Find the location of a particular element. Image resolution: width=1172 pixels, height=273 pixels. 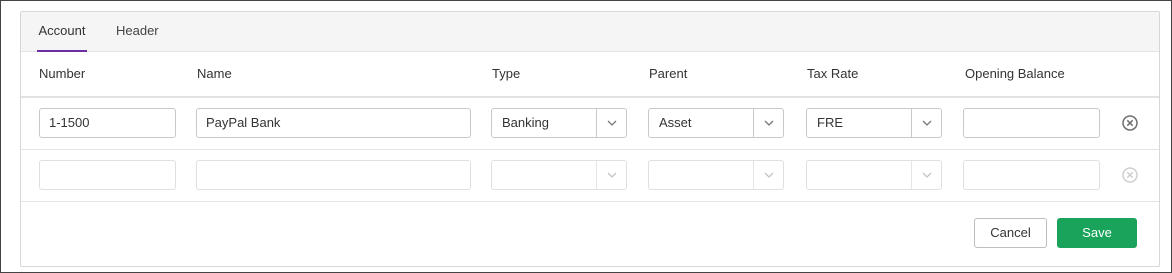

column-header-name: Name is located at coordinates (214, 73).